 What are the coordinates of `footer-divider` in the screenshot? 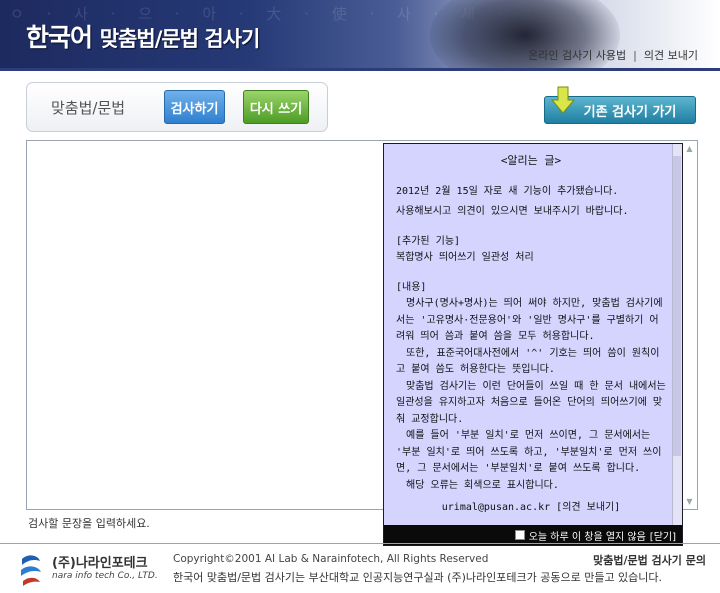 It's located at (360, 543).